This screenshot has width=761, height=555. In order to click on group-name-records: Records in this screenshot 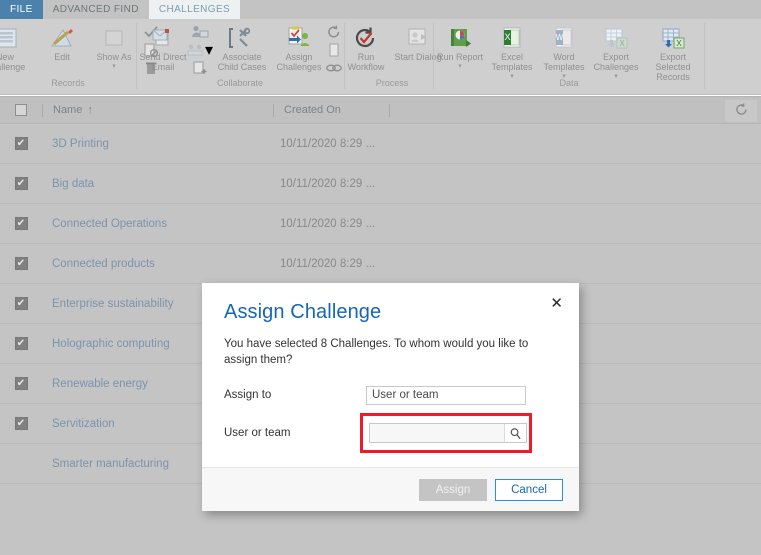, I will do `click(68, 83)`.